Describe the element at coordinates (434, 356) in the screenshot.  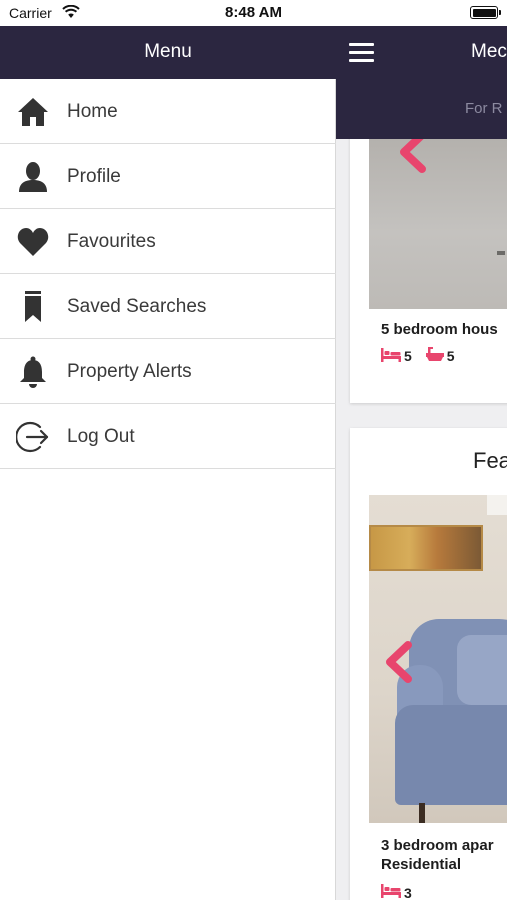
I see `bath-icon` at that location.